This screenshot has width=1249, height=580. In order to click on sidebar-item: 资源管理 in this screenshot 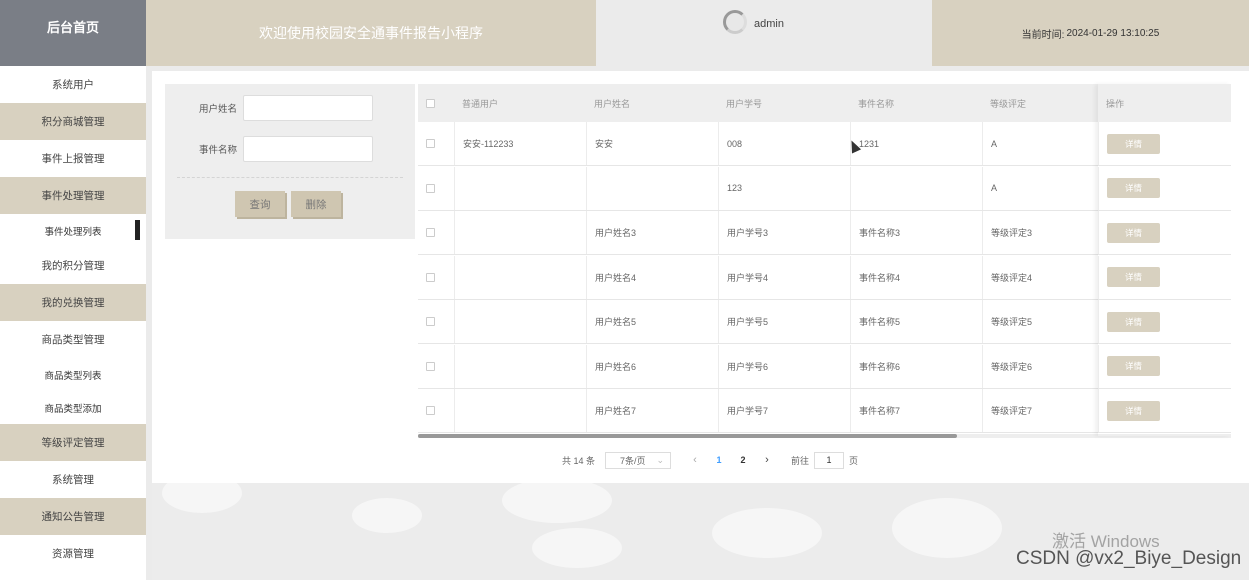, I will do `click(73, 553)`.